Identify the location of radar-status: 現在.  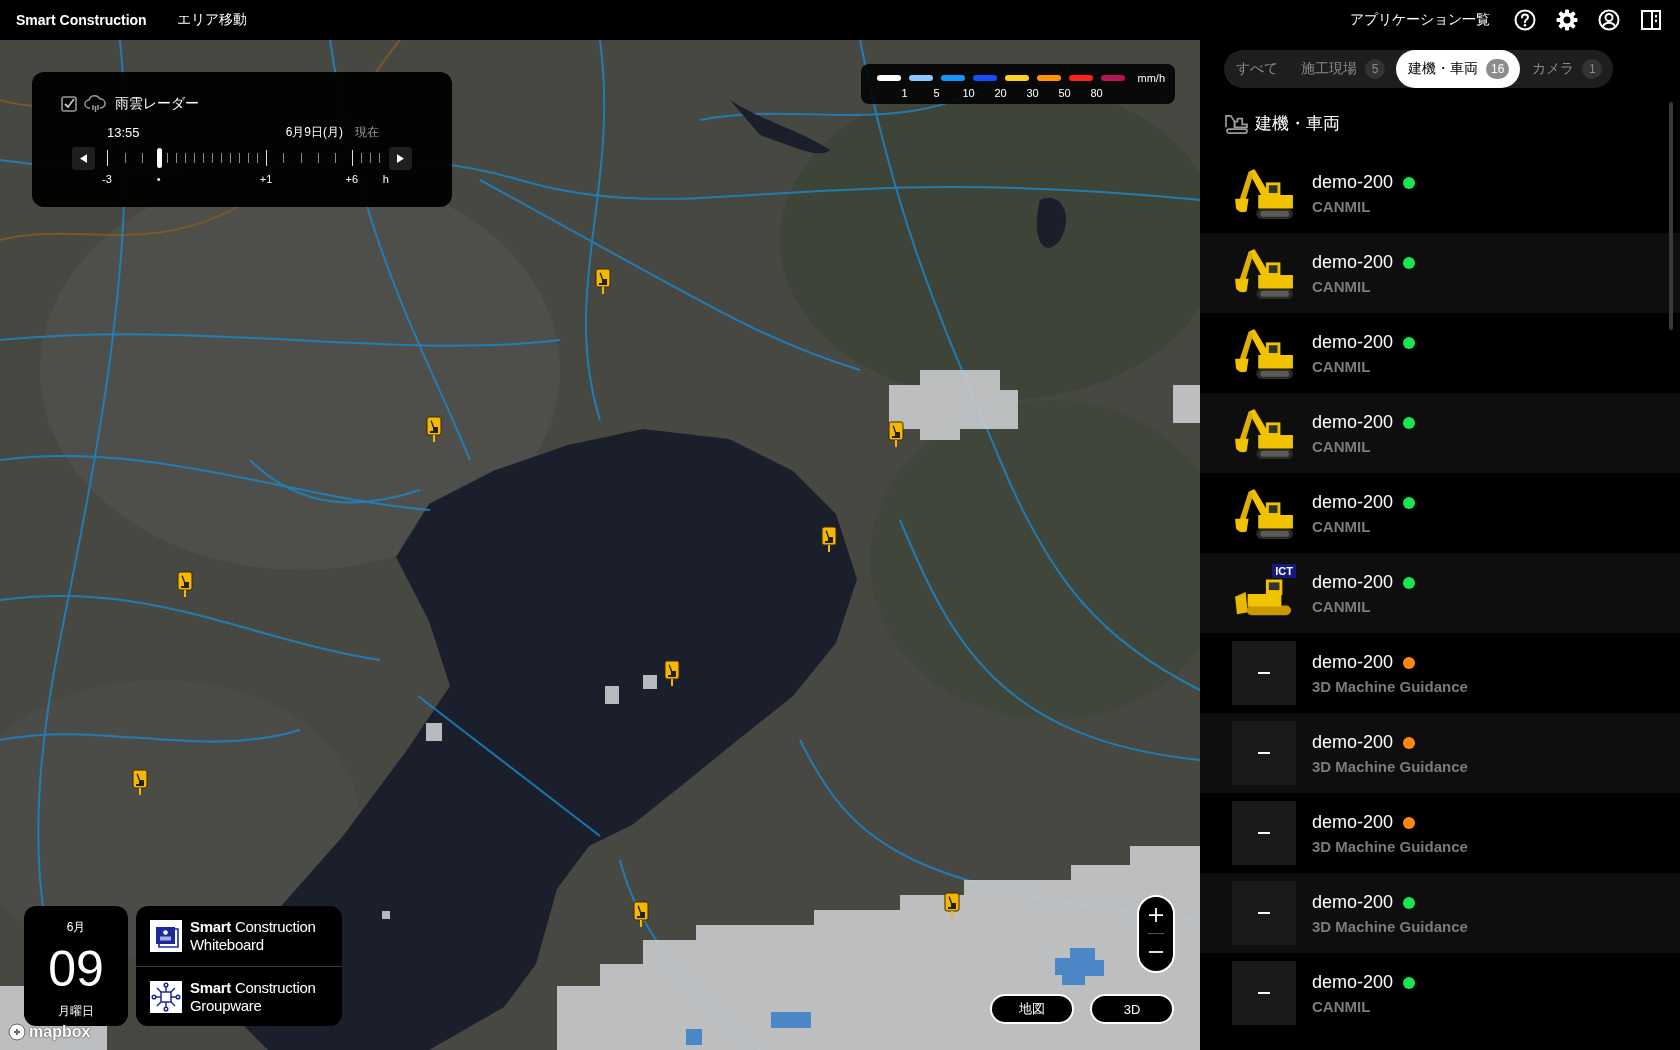
(367, 132).